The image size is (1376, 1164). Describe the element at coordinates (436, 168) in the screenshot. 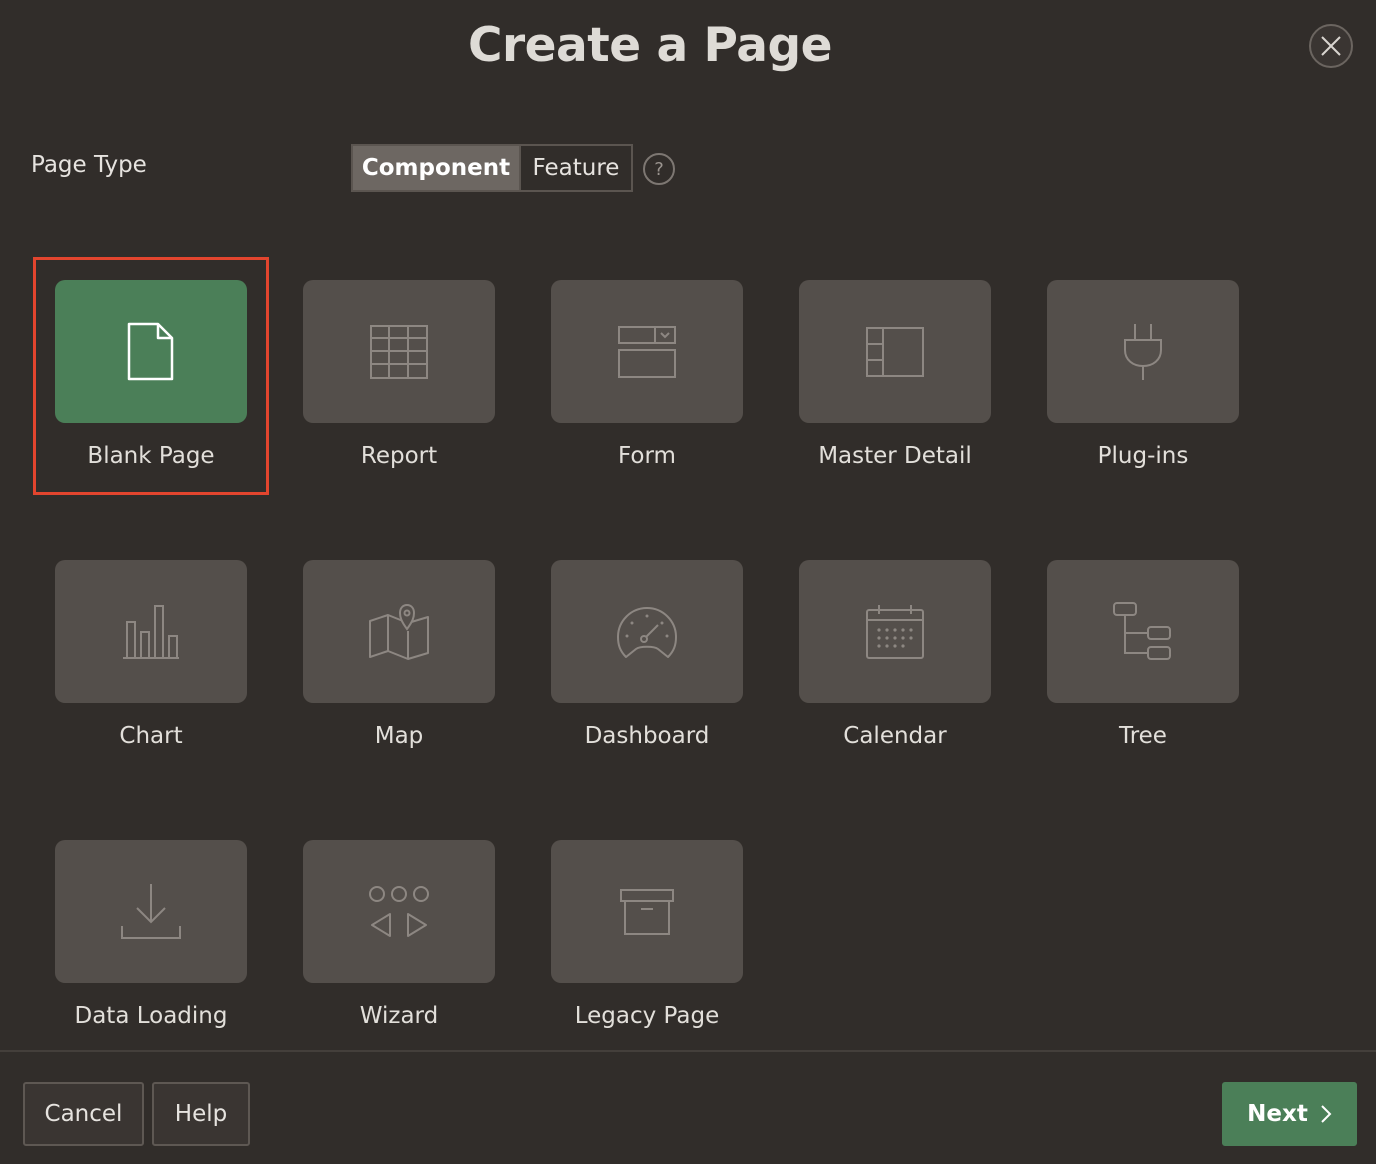

I see `page-type-component-option: Component` at that location.